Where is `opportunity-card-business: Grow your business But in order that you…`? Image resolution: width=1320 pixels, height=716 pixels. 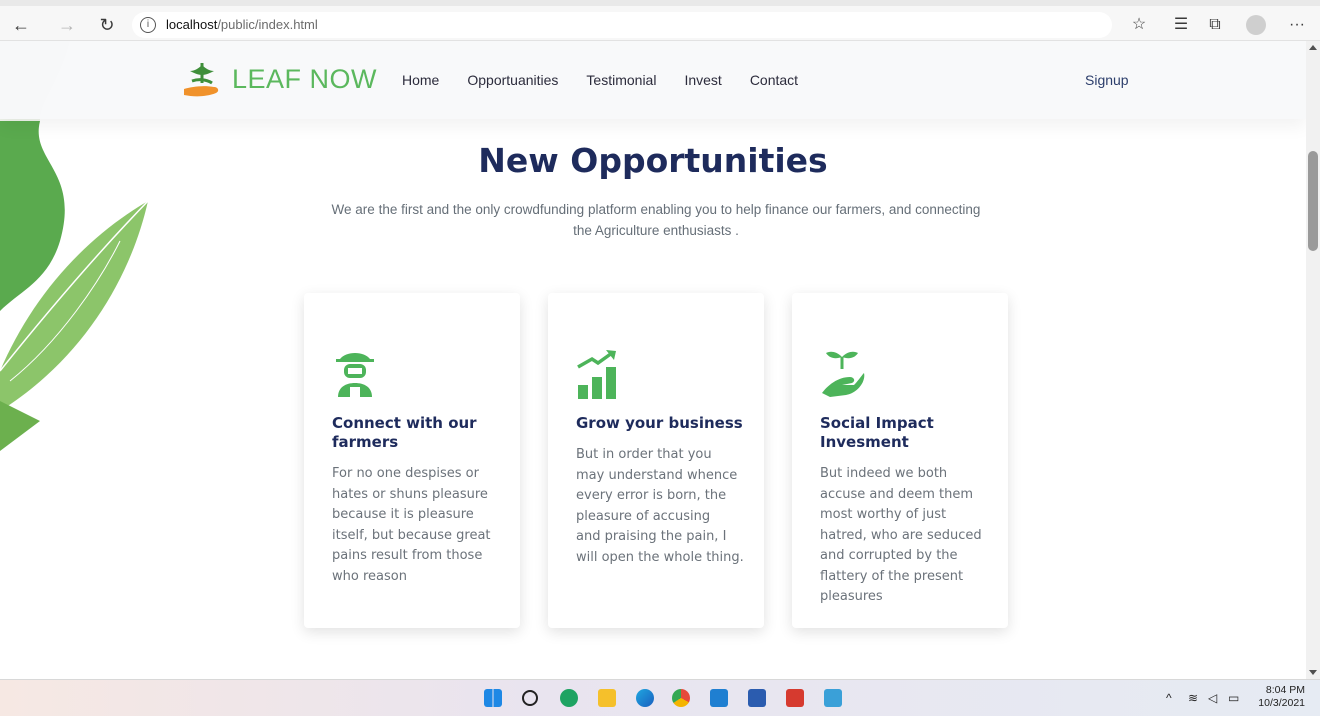 opportunity-card-business: Grow your business But in order that you… is located at coordinates (656, 460).